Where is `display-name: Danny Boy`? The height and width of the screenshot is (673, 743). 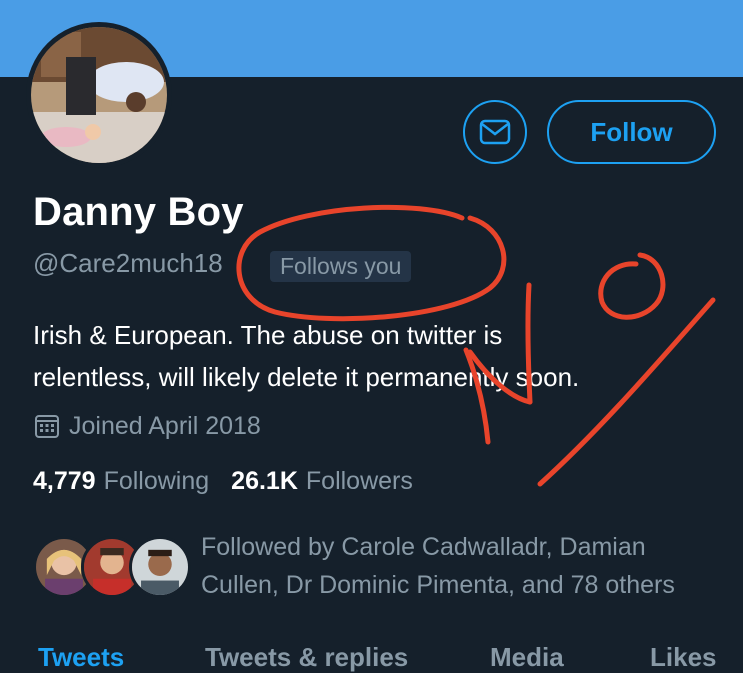 display-name: Danny Boy is located at coordinates (138, 212).